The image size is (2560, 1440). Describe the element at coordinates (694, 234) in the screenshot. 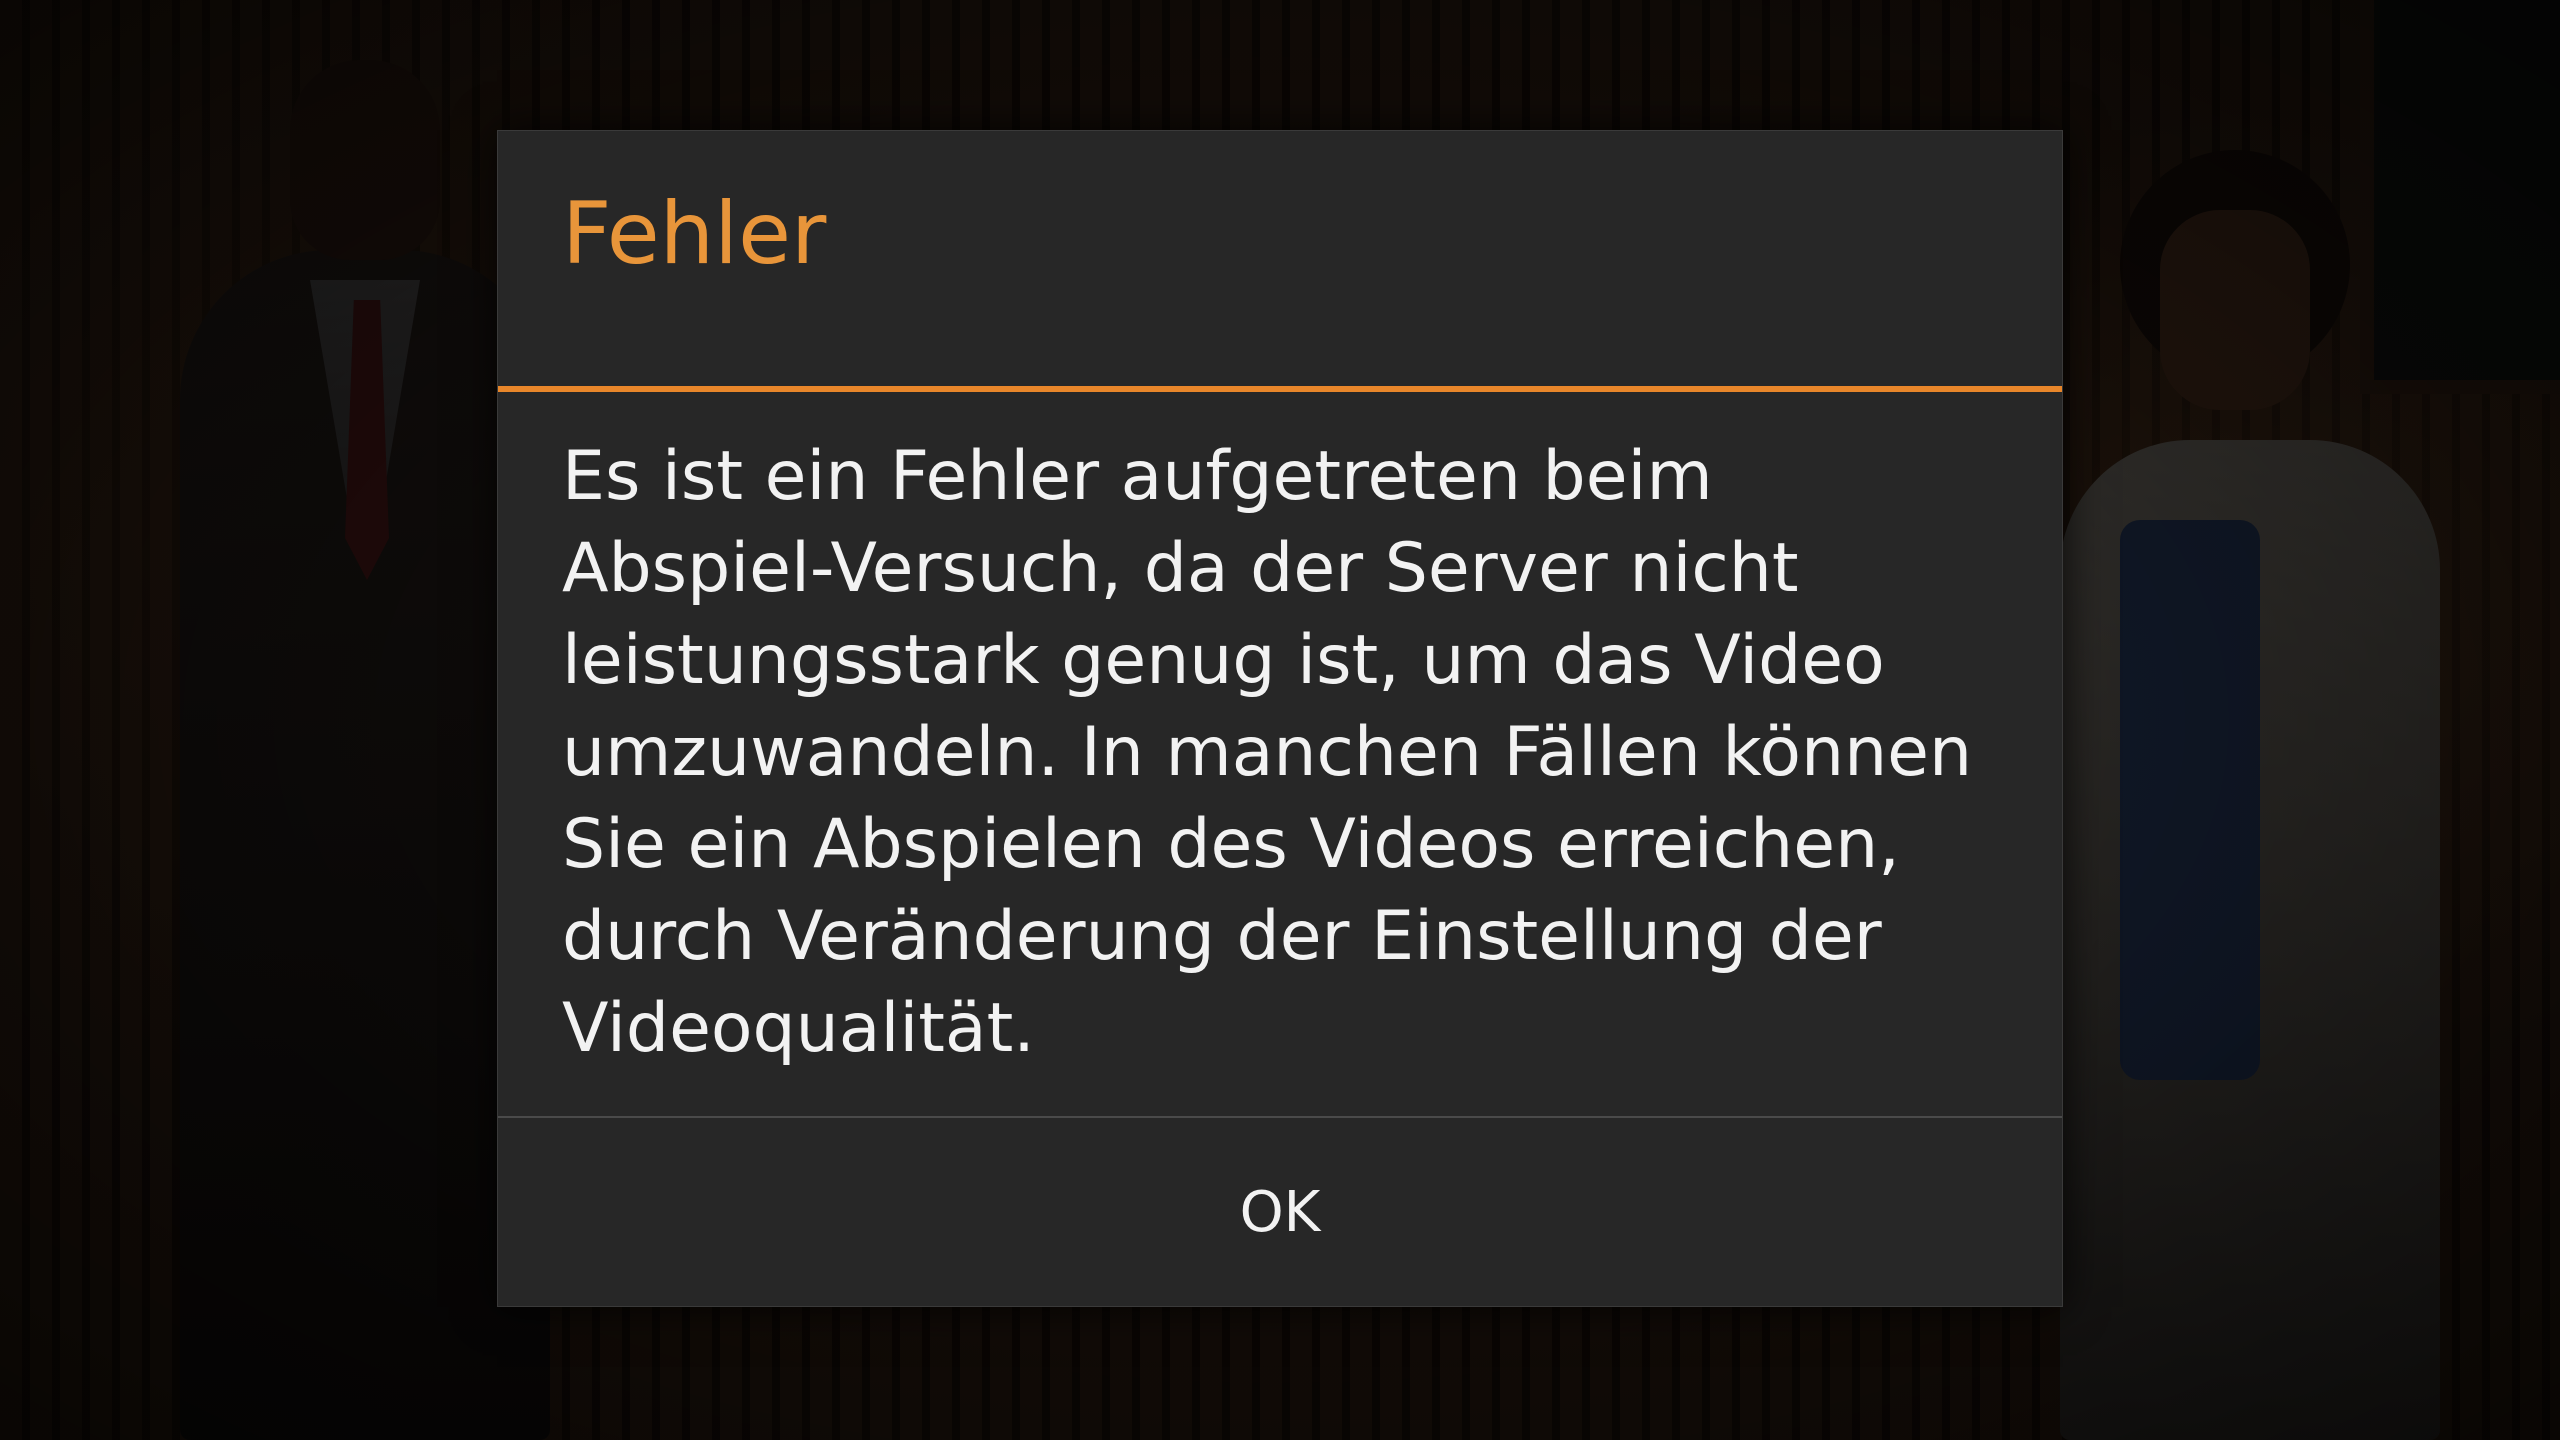

I see `dialog-title: Fehler` at that location.